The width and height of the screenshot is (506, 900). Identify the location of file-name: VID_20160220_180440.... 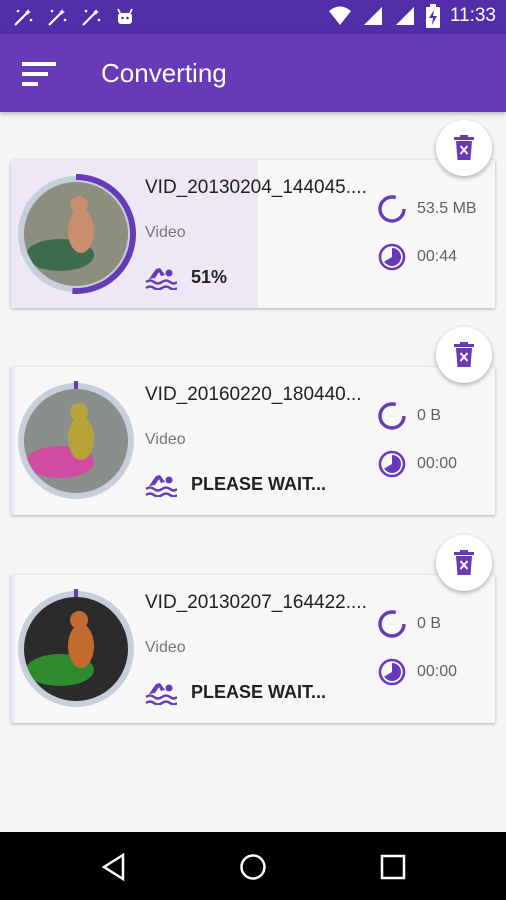
(253, 394).